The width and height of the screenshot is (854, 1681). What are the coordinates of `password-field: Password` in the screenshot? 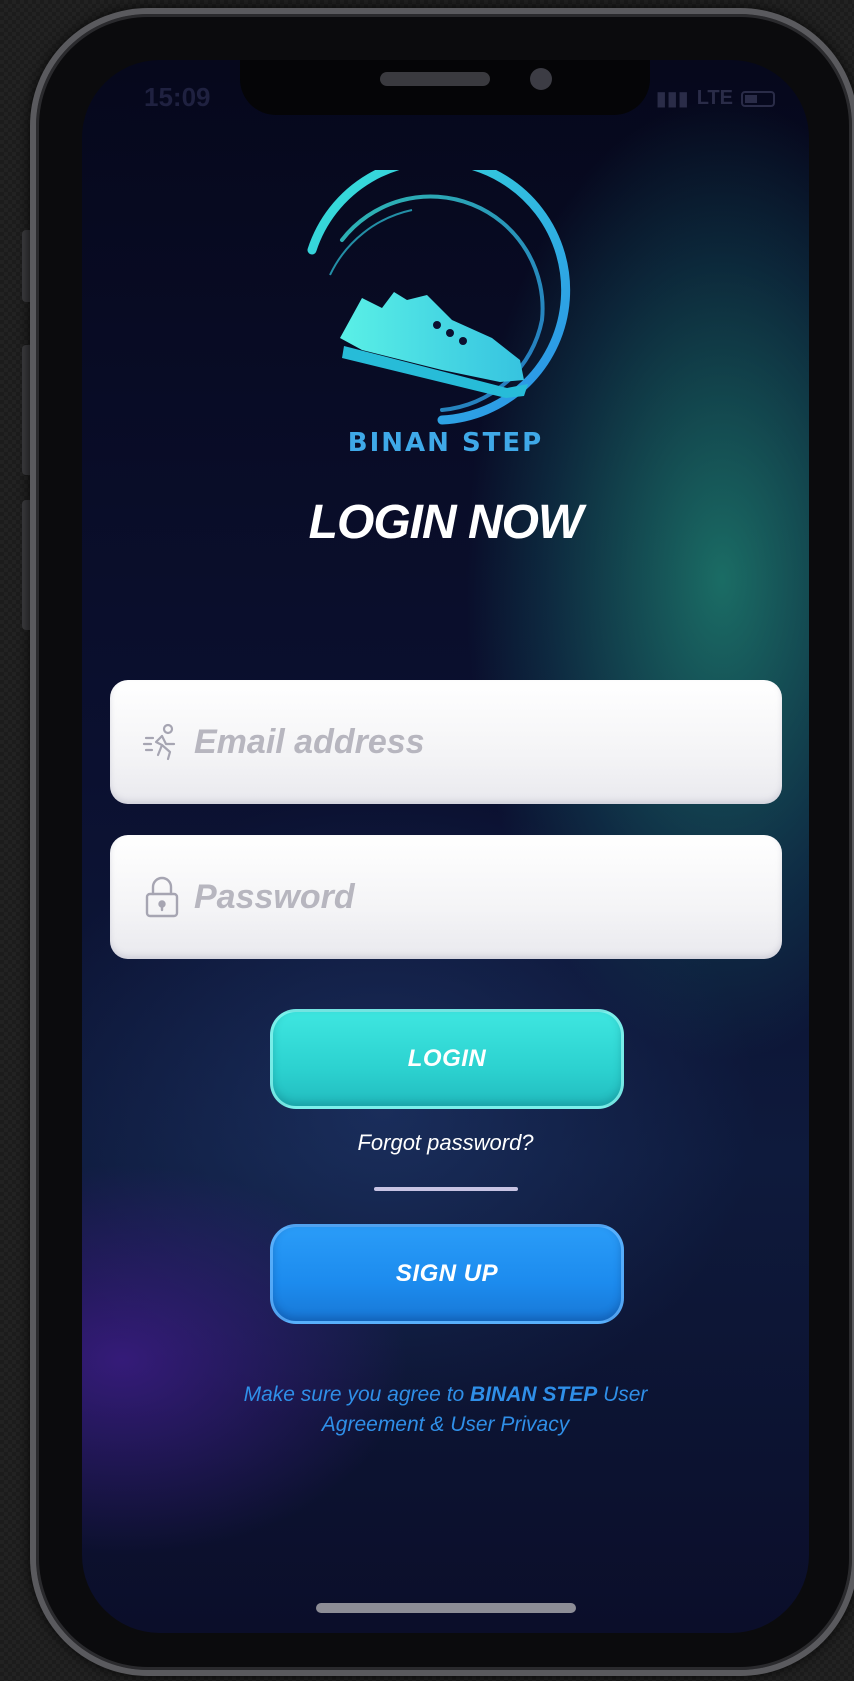 It's located at (446, 897).